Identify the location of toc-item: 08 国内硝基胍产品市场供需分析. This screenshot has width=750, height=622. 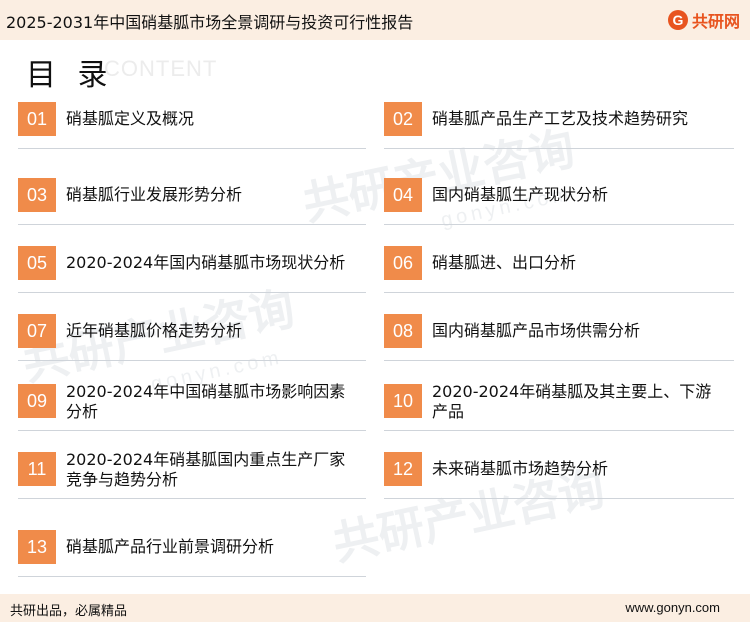
(559, 344).